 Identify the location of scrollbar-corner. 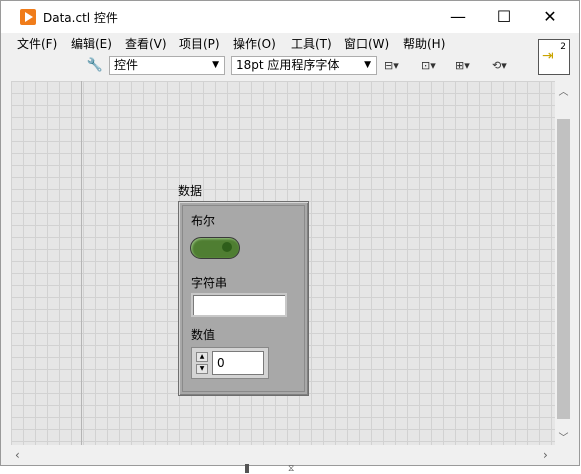
(563, 455).